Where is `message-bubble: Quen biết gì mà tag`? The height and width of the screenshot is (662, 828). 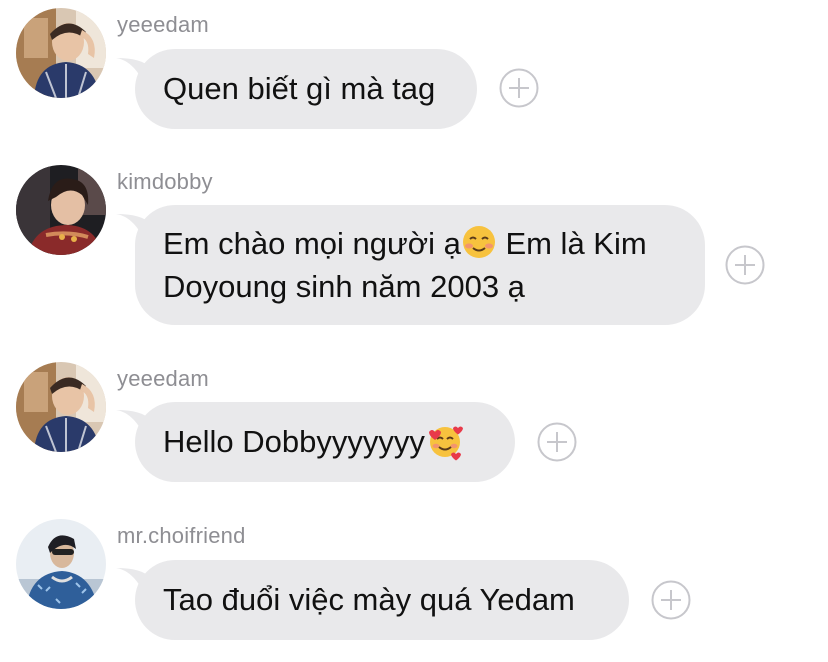
message-bubble: Quen biết gì mà tag is located at coordinates (306, 89).